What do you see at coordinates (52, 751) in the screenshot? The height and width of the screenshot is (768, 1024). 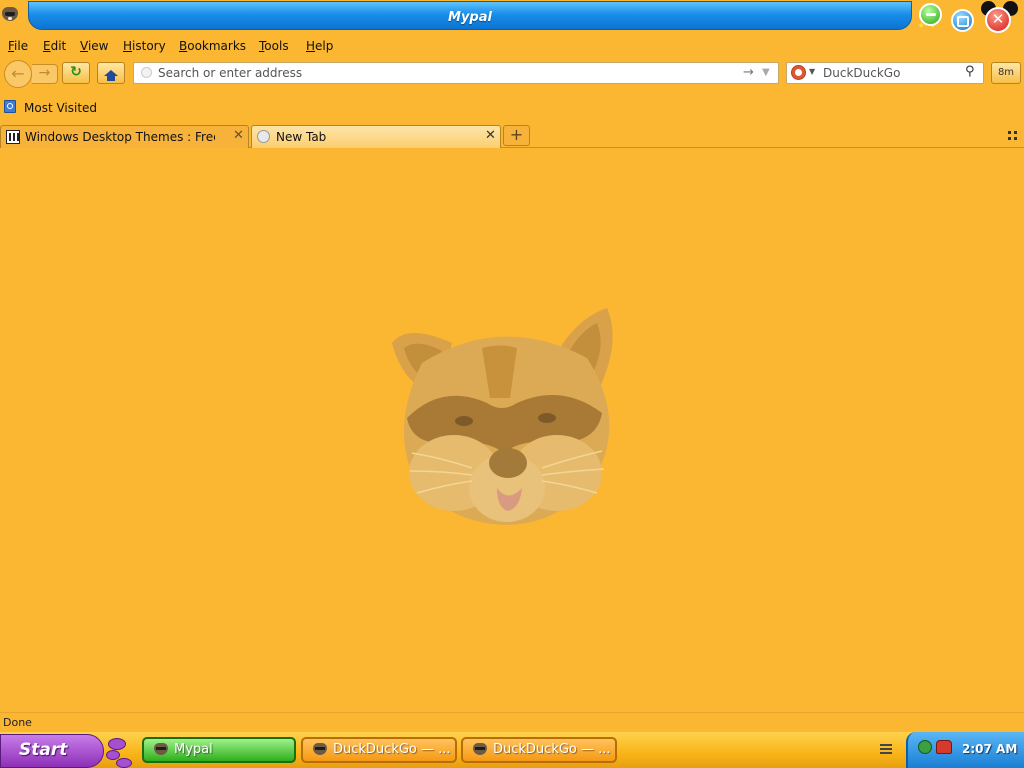 I see `start-button: Start` at bounding box center [52, 751].